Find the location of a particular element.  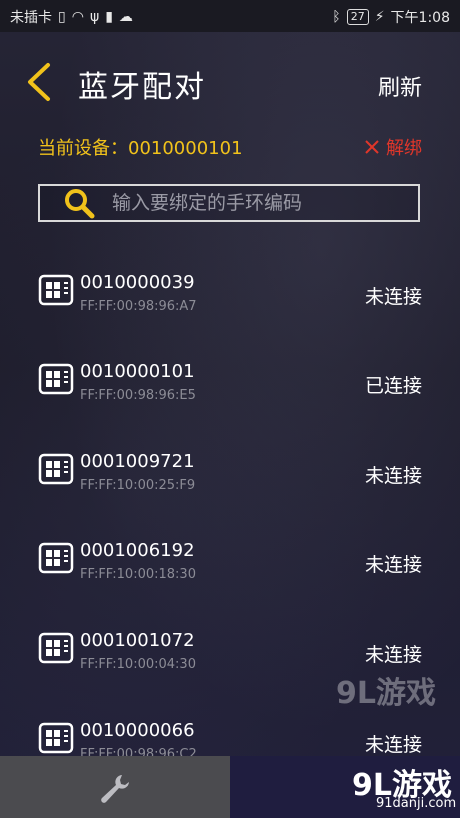

device-mac: FF:FF:10:00:04:30 is located at coordinates (138, 664).